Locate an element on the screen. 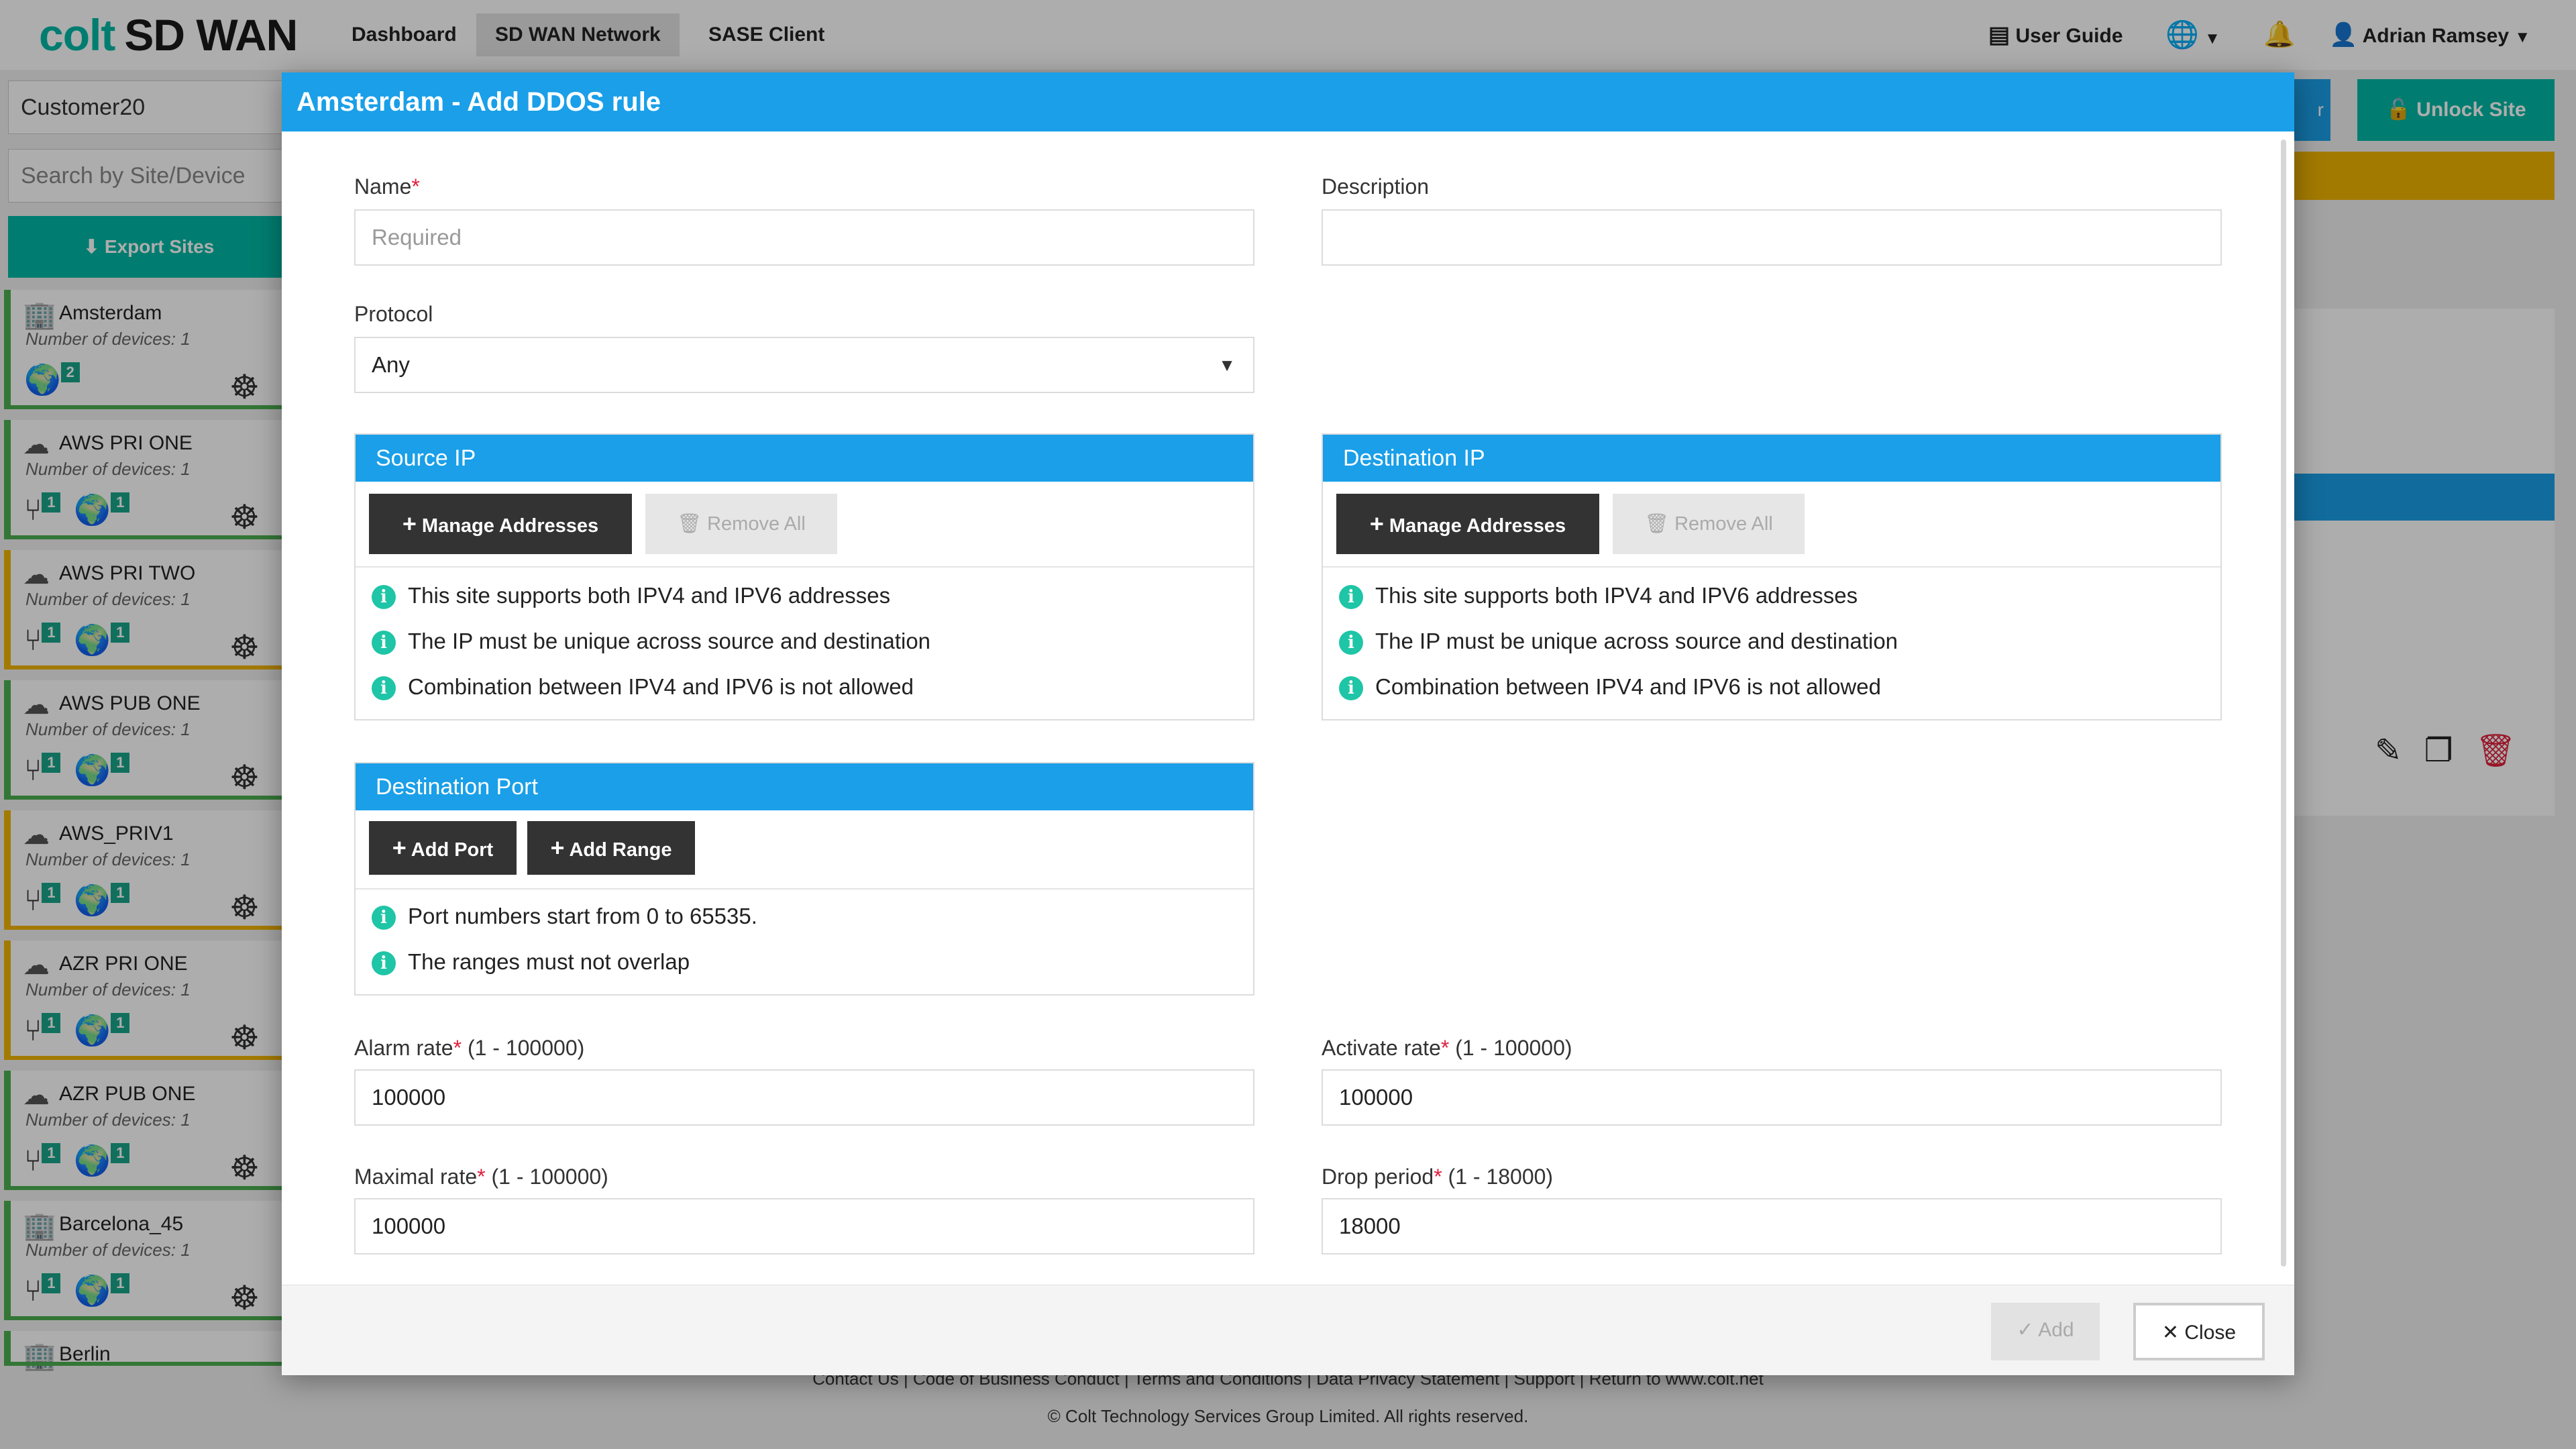  destination-ip-title: Destination IP is located at coordinates (1771, 458).